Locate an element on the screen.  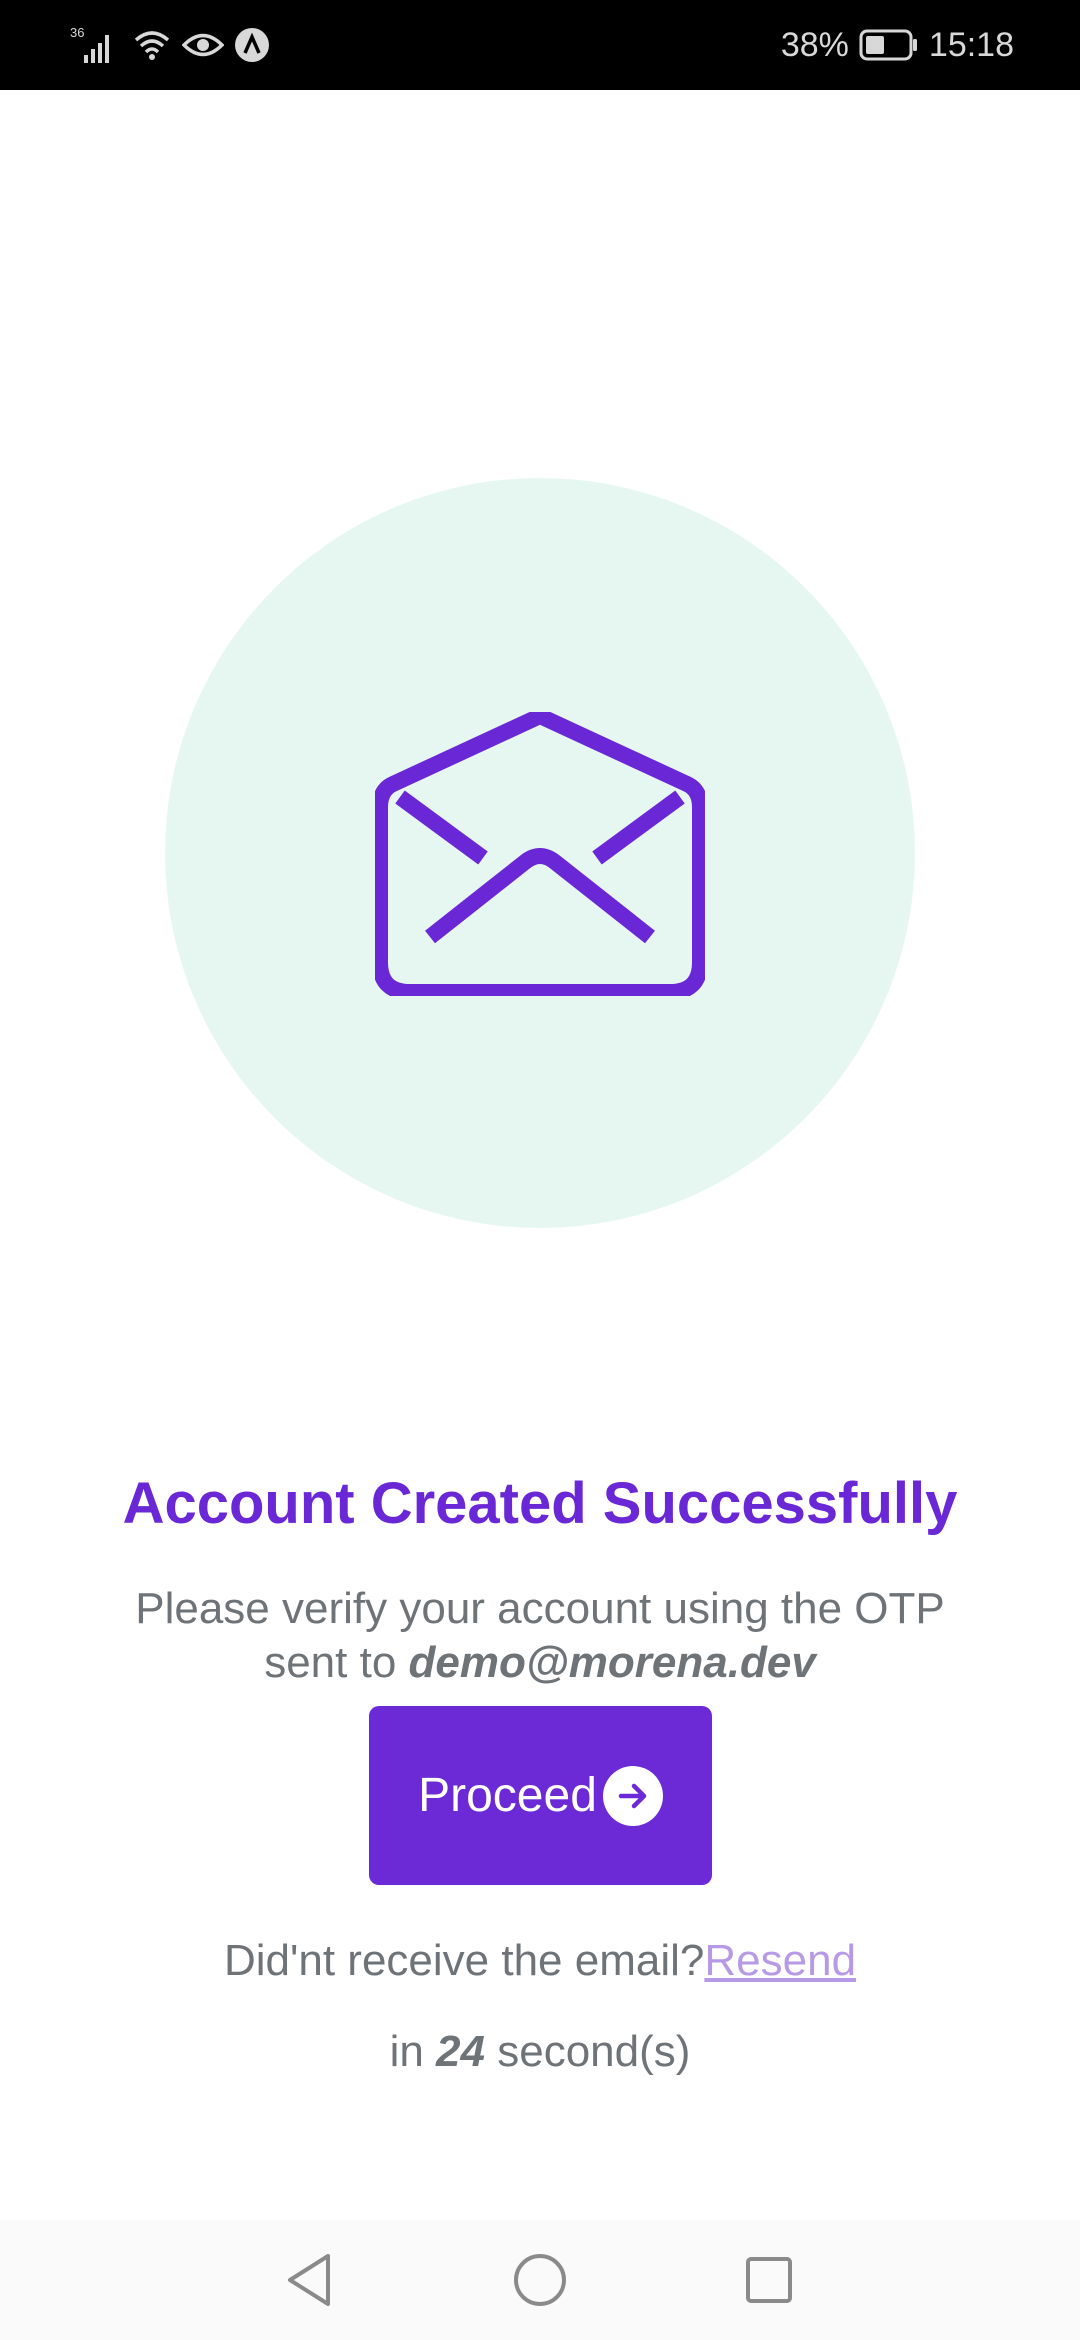
countdown-value: 24 is located at coordinates (460, 2051).